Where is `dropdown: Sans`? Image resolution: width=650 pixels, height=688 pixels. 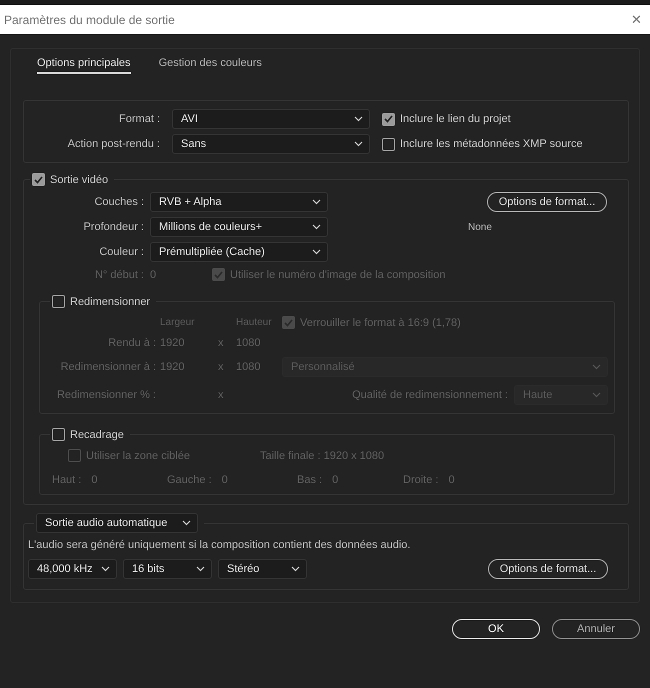
dropdown: Sans is located at coordinates (271, 144).